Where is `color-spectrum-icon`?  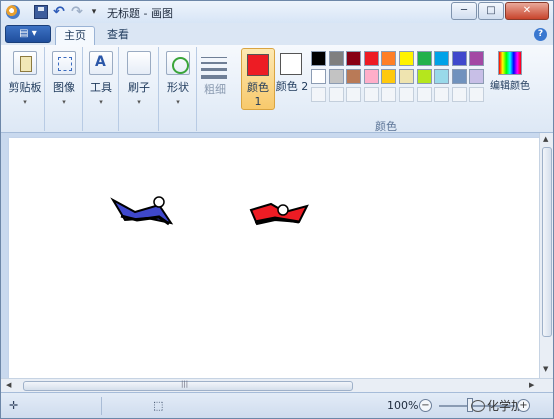 color-spectrum-icon is located at coordinates (510, 63).